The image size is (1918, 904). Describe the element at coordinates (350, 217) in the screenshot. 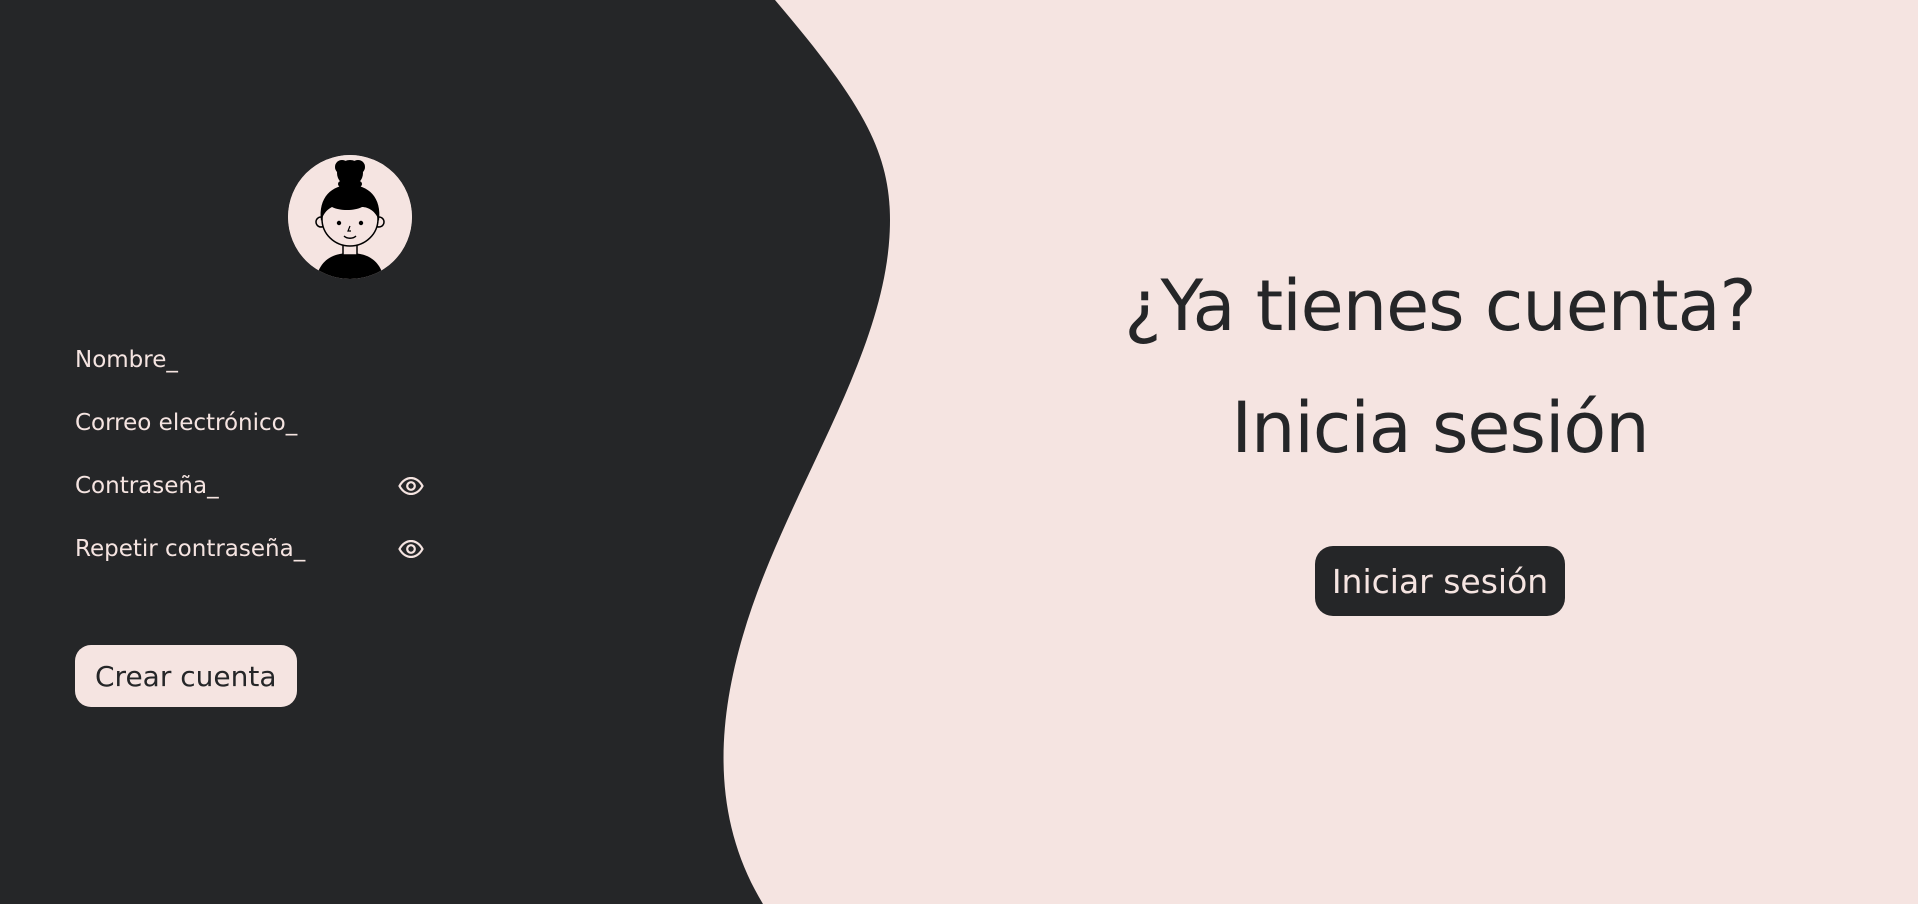

I see `woman-avatar-icon` at that location.